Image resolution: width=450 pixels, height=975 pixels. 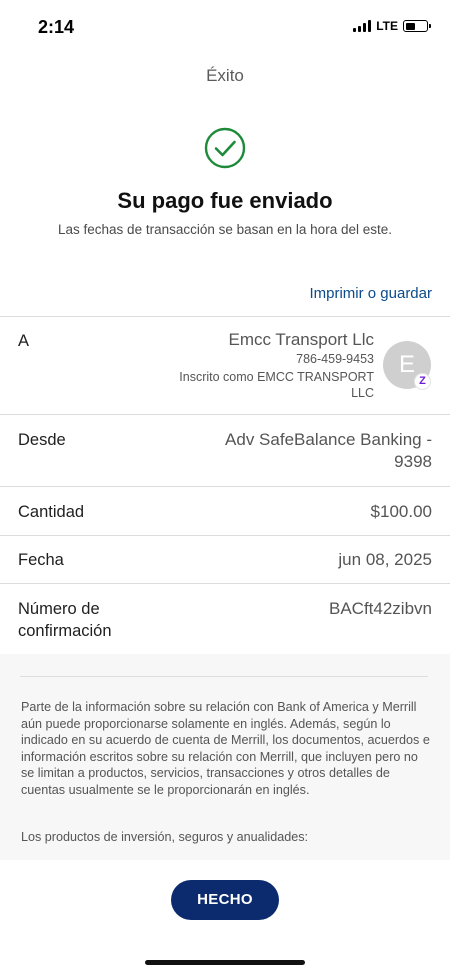 What do you see at coordinates (24, 341) in the screenshot?
I see `to-label: A` at bounding box center [24, 341].